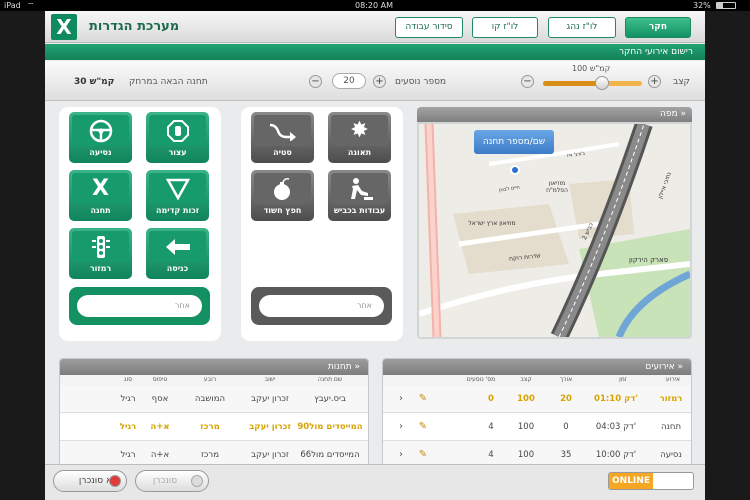  Describe the element at coordinates (134, 26) in the screenshot. I see `app-title: מערכת הגדרות` at that location.